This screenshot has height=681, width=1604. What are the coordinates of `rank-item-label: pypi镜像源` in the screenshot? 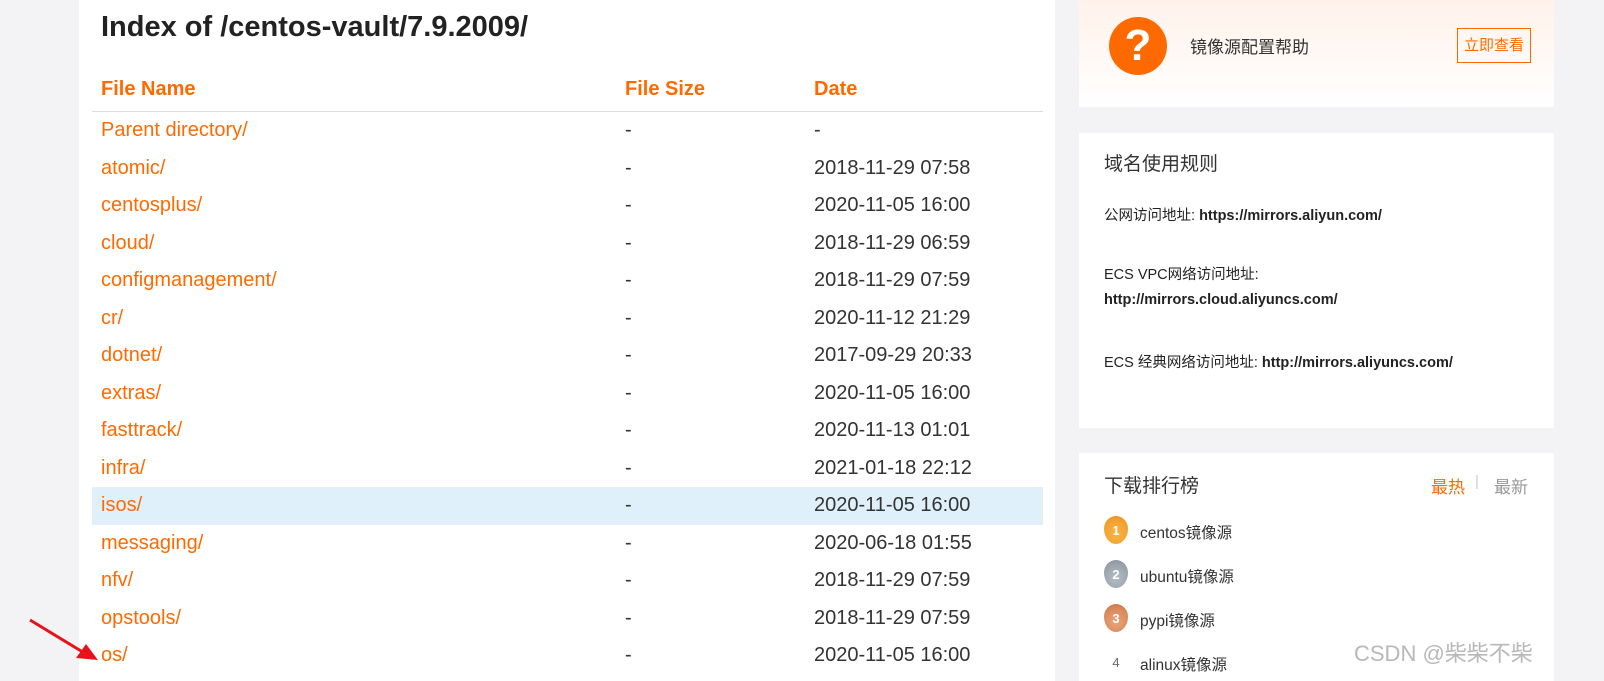 It's located at (1177, 620).